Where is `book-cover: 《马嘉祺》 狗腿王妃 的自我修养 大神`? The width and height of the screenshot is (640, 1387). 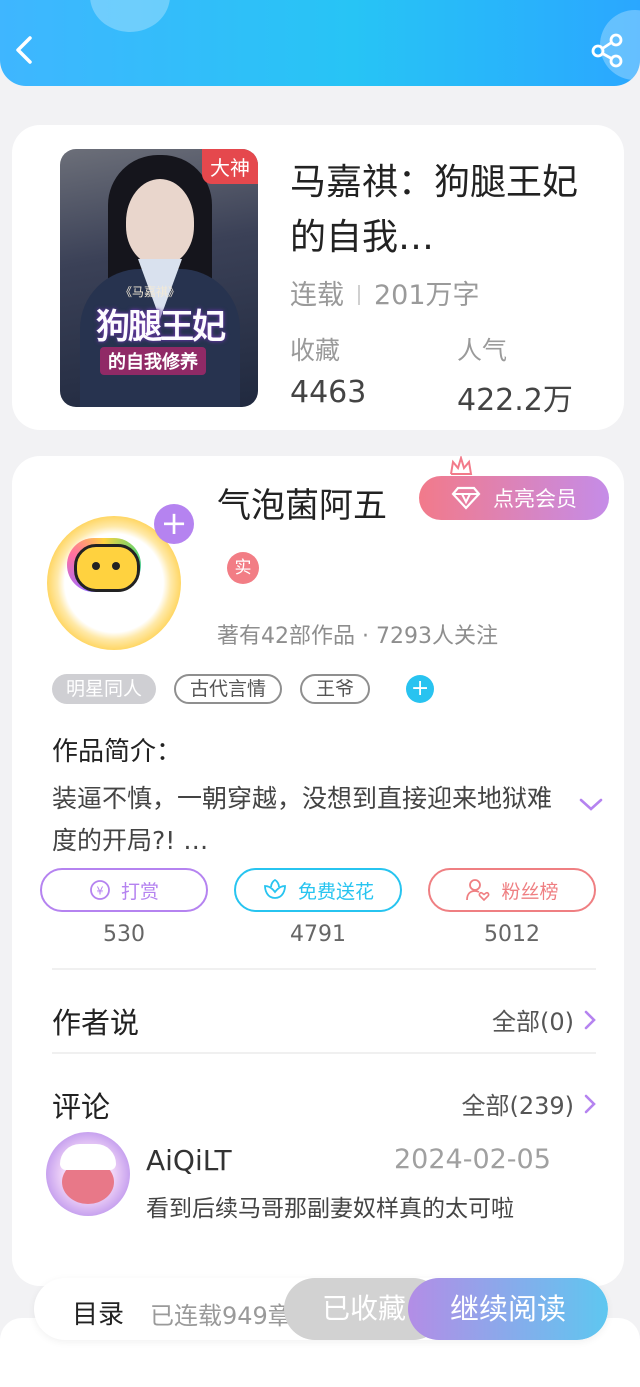
book-cover: 《马嘉祺》 狗腿王妃 的自我修养 大神 is located at coordinates (159, 278).